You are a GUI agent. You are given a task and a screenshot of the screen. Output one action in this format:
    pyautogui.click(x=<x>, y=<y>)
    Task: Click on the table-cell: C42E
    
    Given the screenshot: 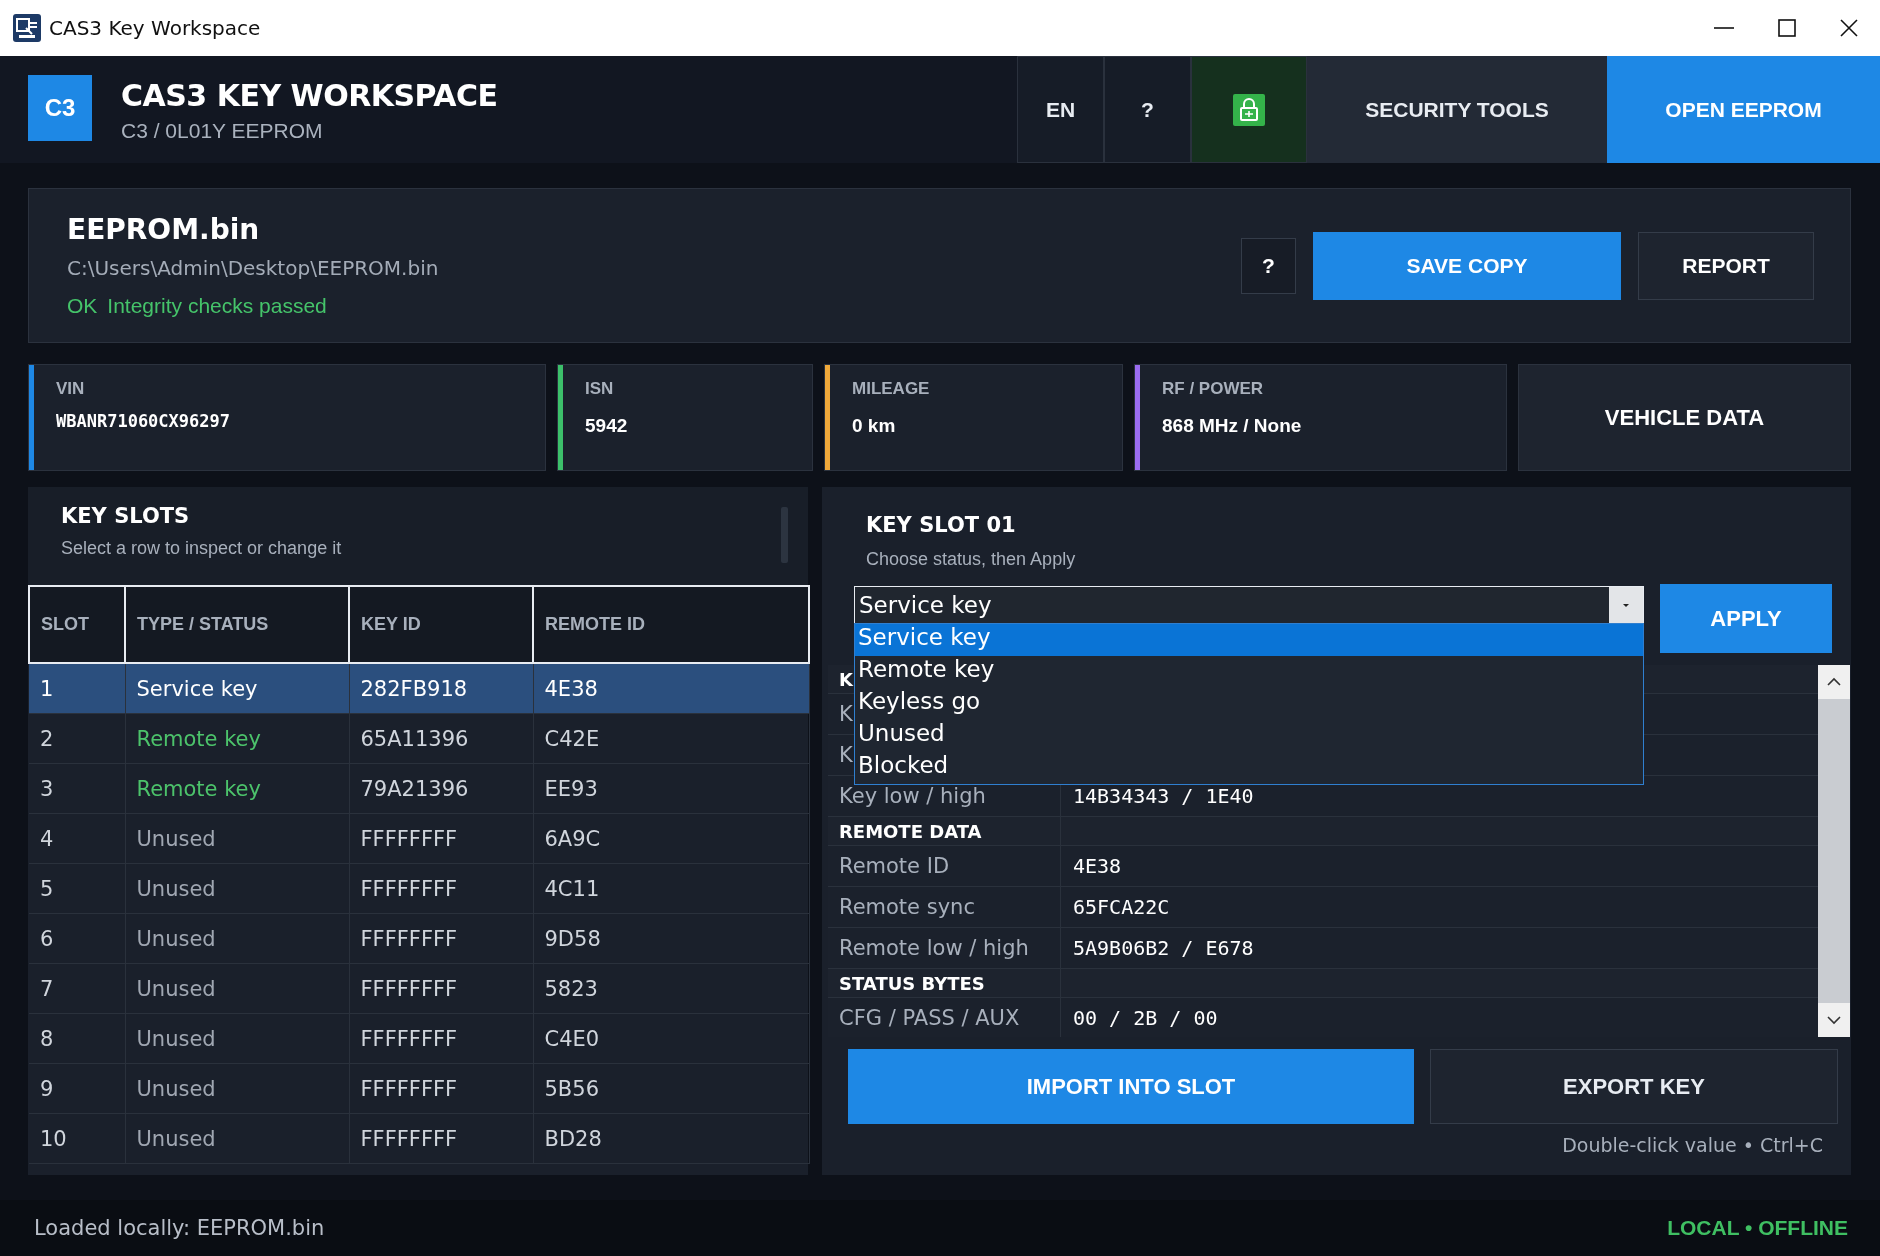 What is the action you would take?
    pyautogui.click(x=671, y=738)
    